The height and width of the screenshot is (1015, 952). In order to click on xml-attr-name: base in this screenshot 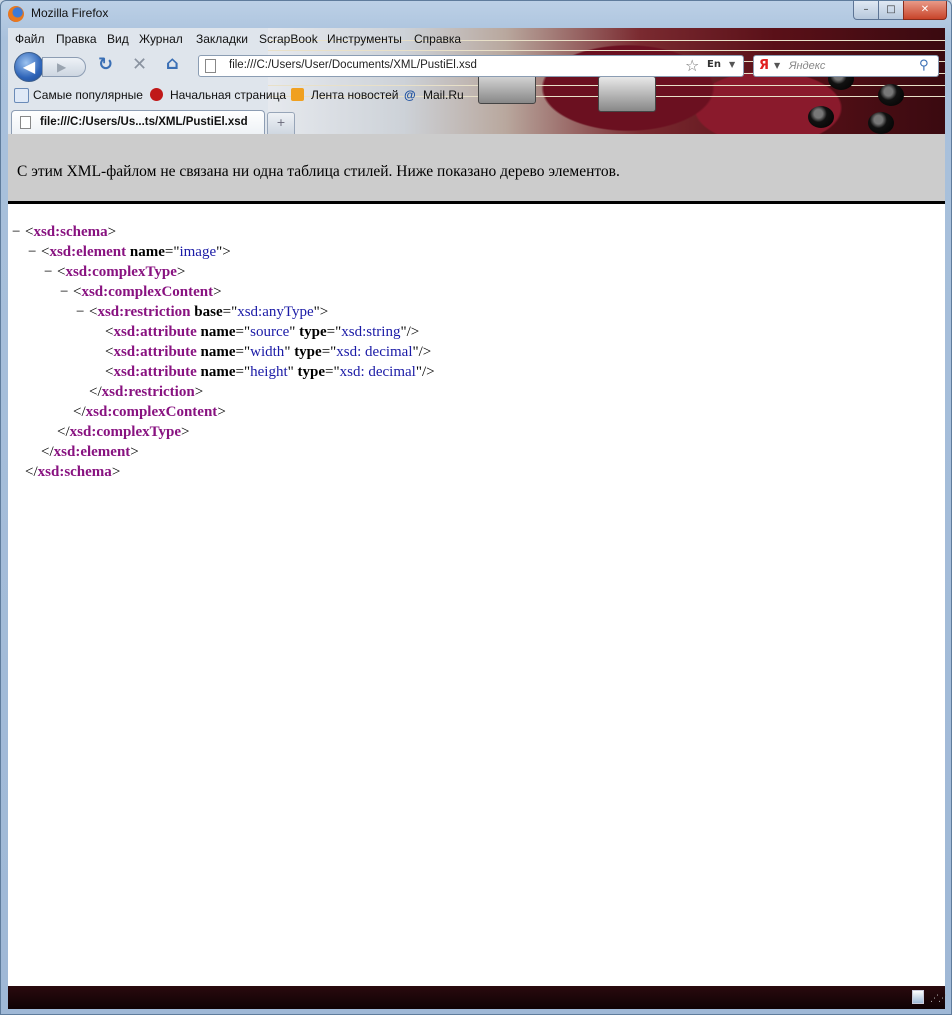, I will do `click(208, 312)`.